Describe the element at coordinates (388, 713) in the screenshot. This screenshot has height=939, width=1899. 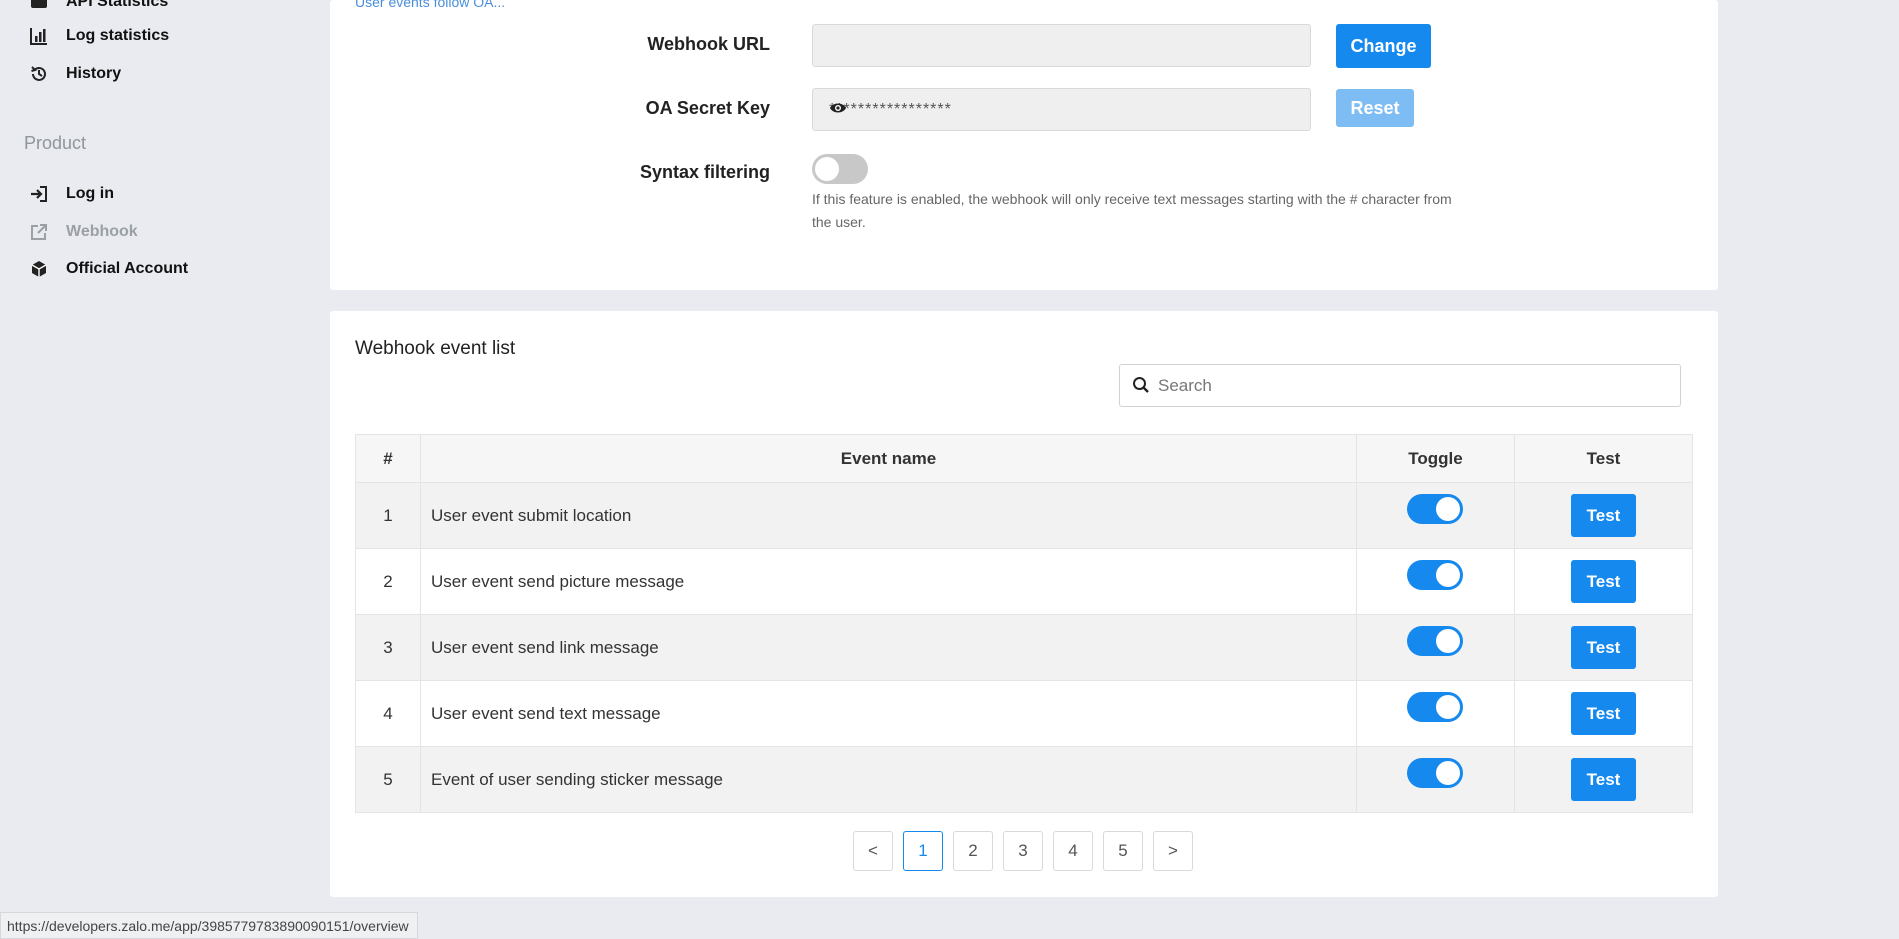
I see `row-number: 4` at that location.